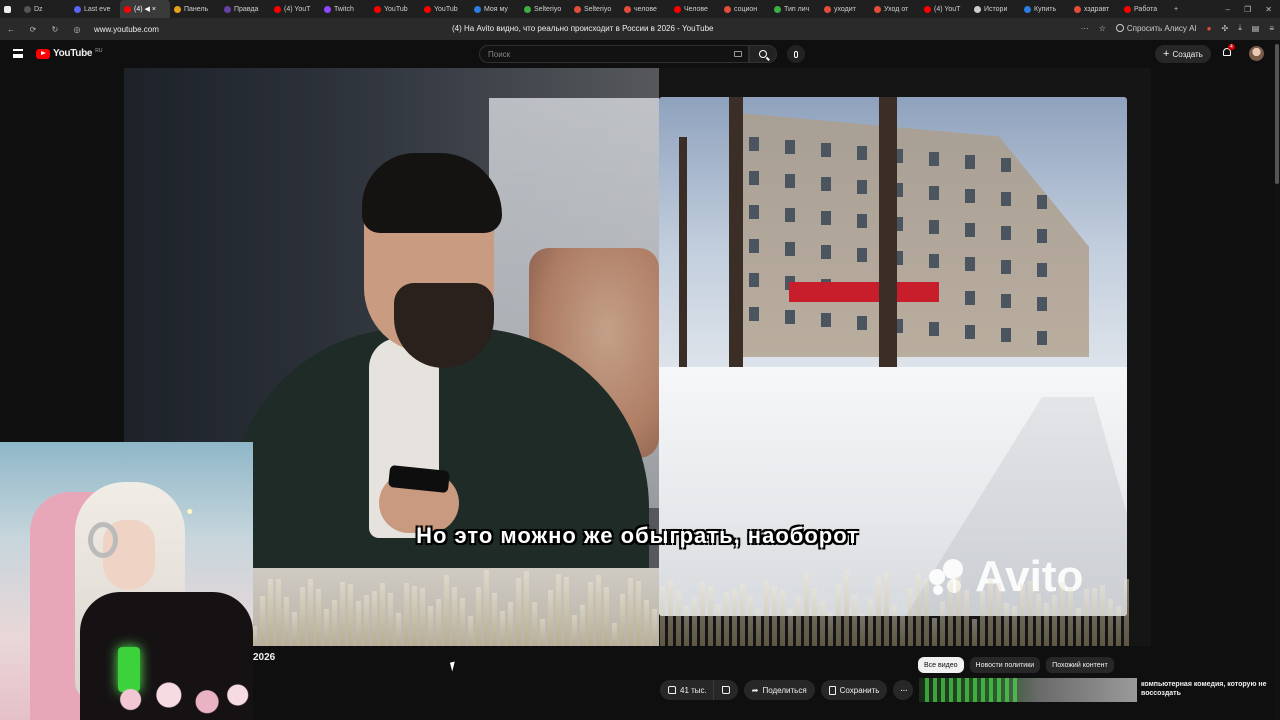 Image resolution: width=1280 pixels, height=720 pixels. What do you see at coordinates (763, 54) in the screenshot?
I see `search-button` at bounding box center [763, 54].